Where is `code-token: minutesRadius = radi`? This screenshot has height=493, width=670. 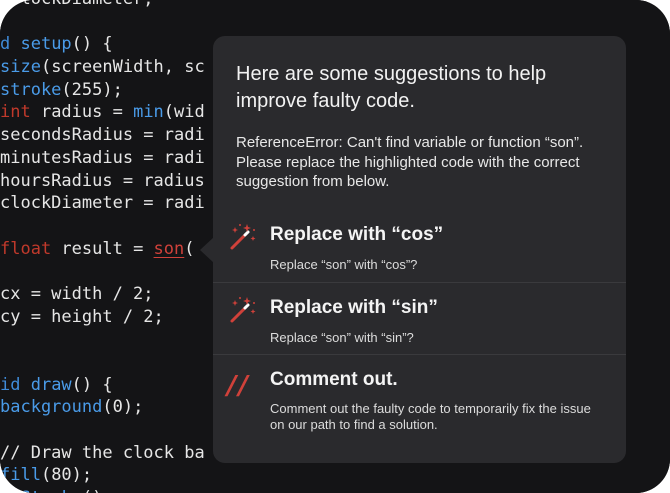
code-token: minutesRadius = radi is located at coordinates (102, 157).